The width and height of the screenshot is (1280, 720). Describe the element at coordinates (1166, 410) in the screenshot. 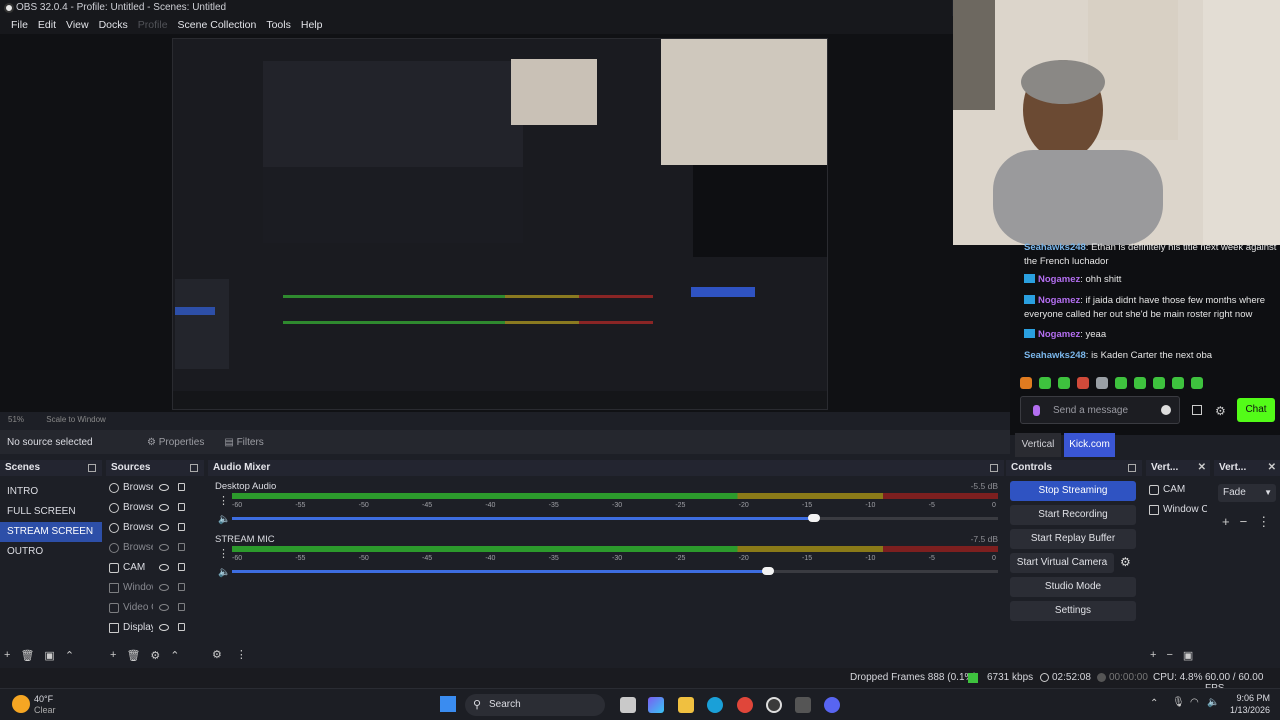

I see `emoji-icon` at that location.